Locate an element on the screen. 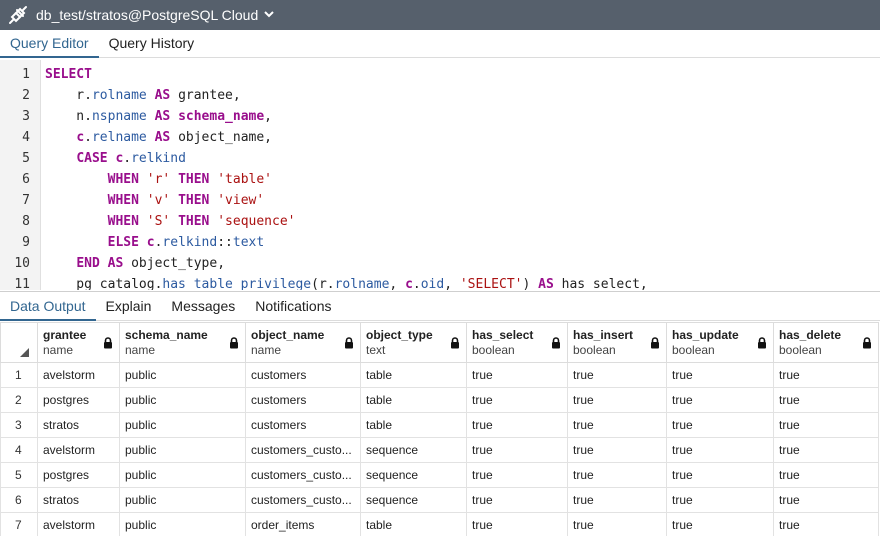 The width and height of the screenshot is (880, 536). row-number: 1 is located at coordinates (19, 375).